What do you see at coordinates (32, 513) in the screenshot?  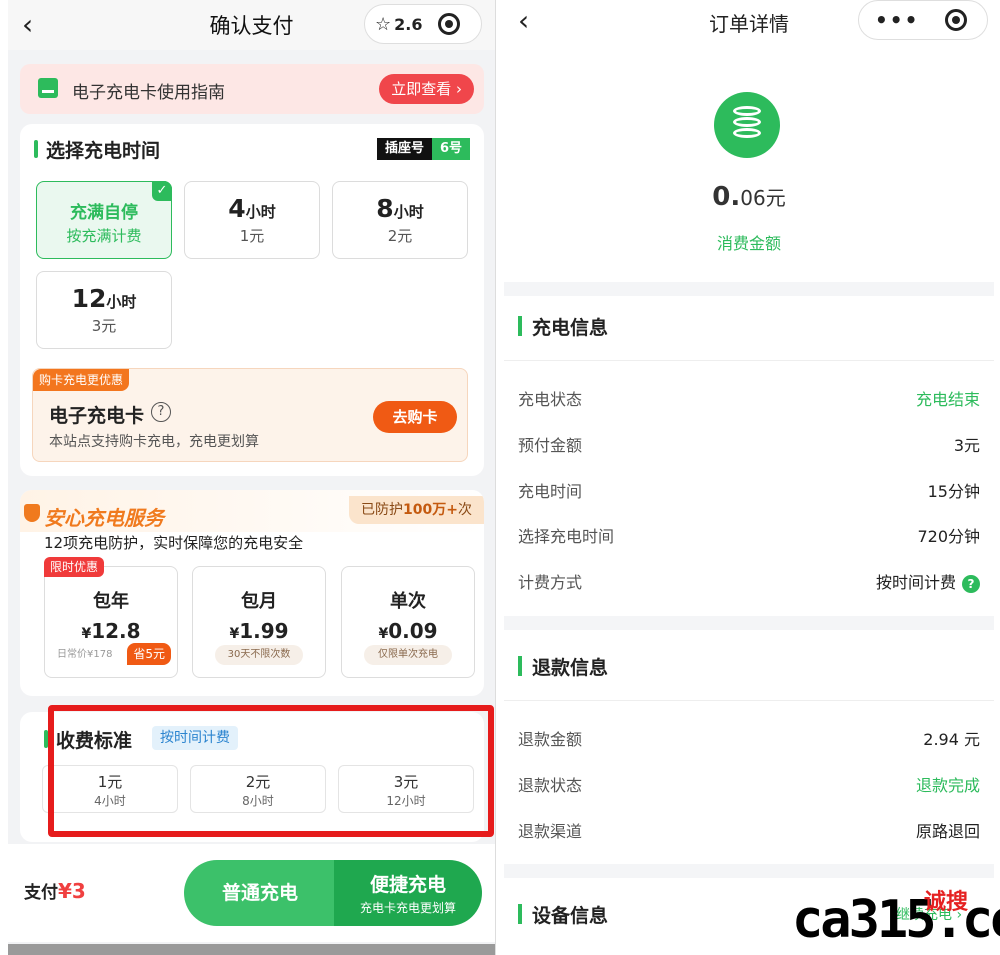 I see `shield-icon` at bounding box center [32, 513].